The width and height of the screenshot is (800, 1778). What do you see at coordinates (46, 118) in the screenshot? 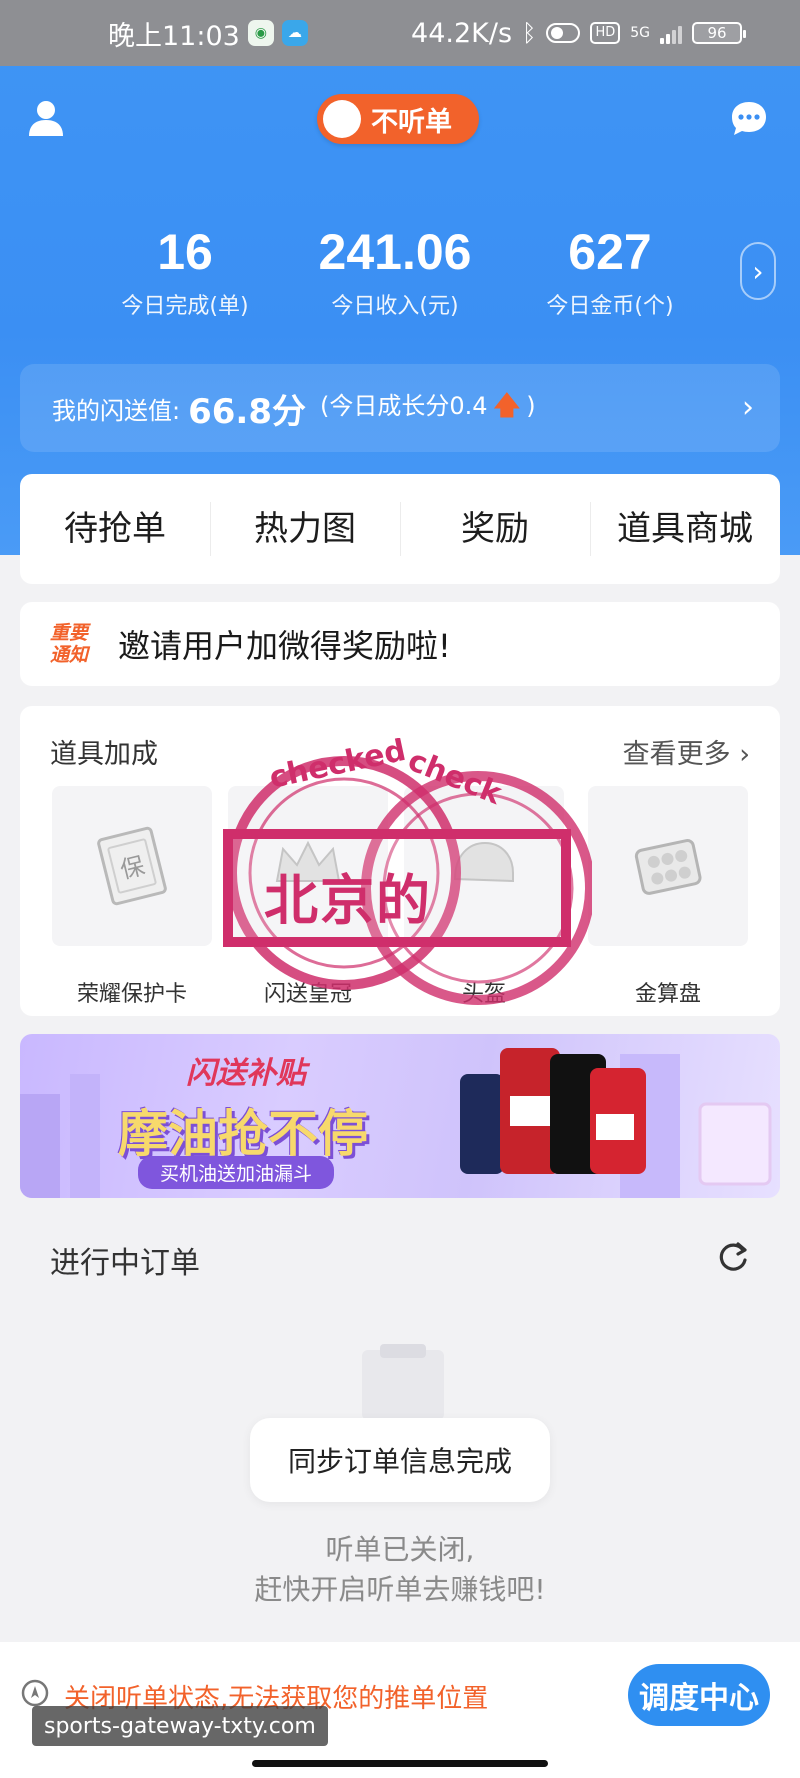
I see `user-icon` at bounding box center [46, 118].